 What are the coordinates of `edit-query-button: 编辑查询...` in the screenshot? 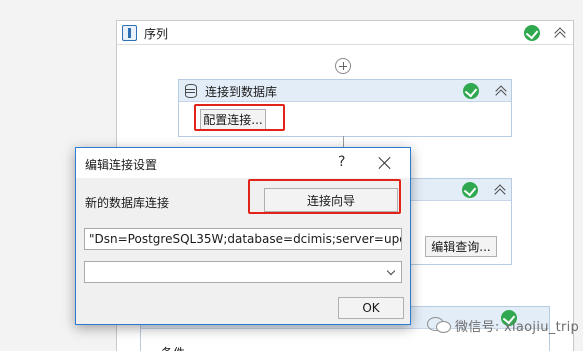 It's located at (461, 246).